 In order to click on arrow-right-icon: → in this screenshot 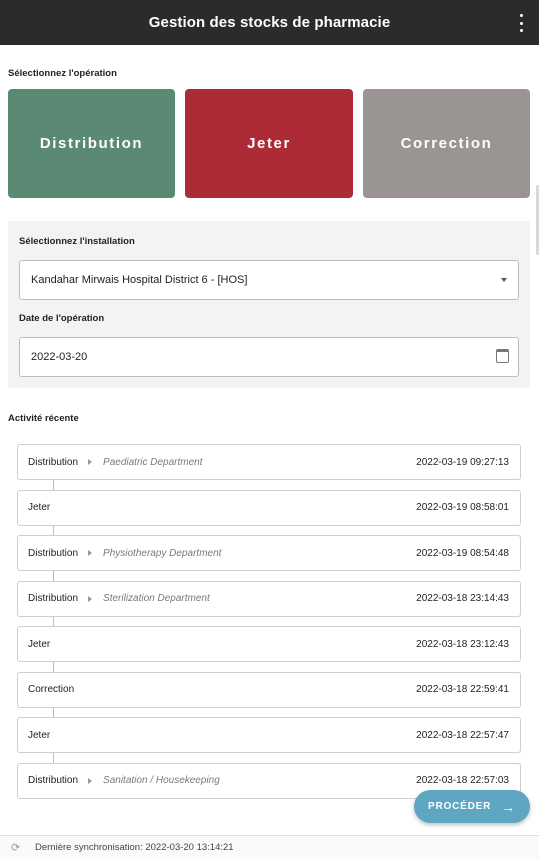, I will do `click(508, 806)`.